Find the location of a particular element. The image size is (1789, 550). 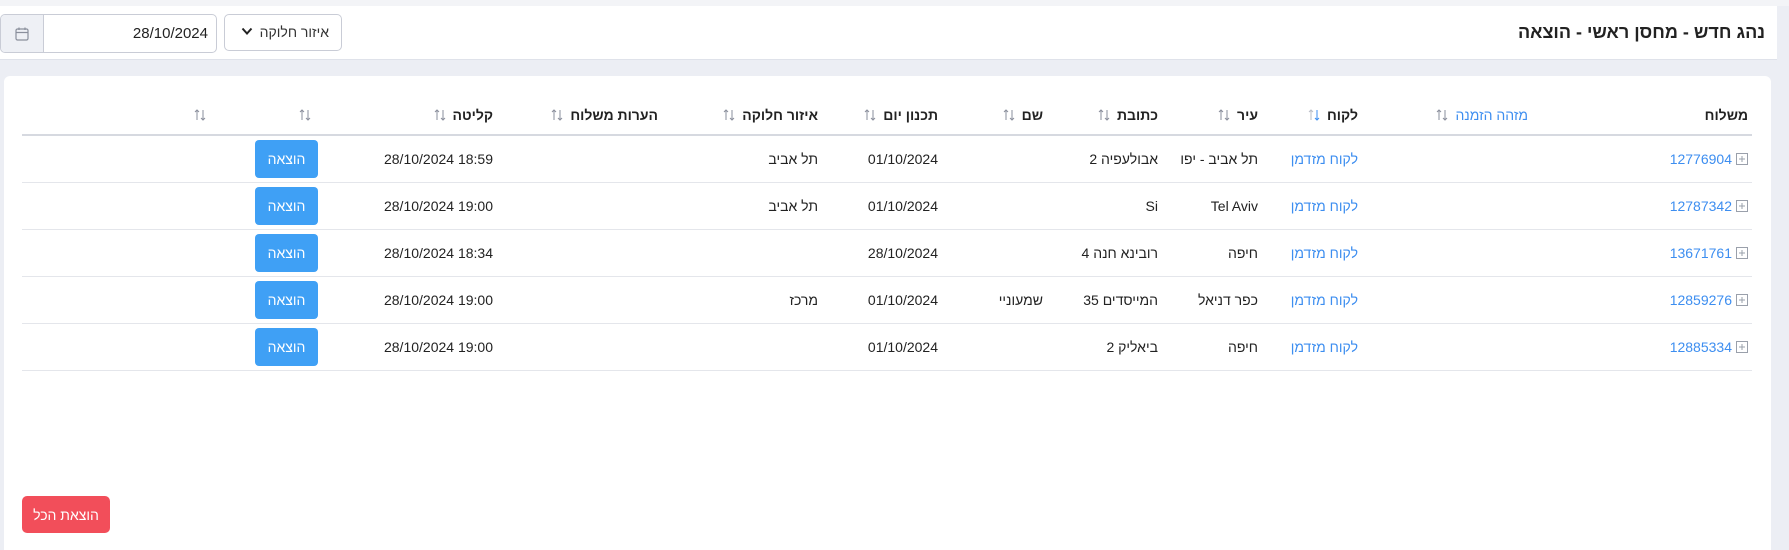

column-header-2: לקוח is located at coordinates (1312, 116).